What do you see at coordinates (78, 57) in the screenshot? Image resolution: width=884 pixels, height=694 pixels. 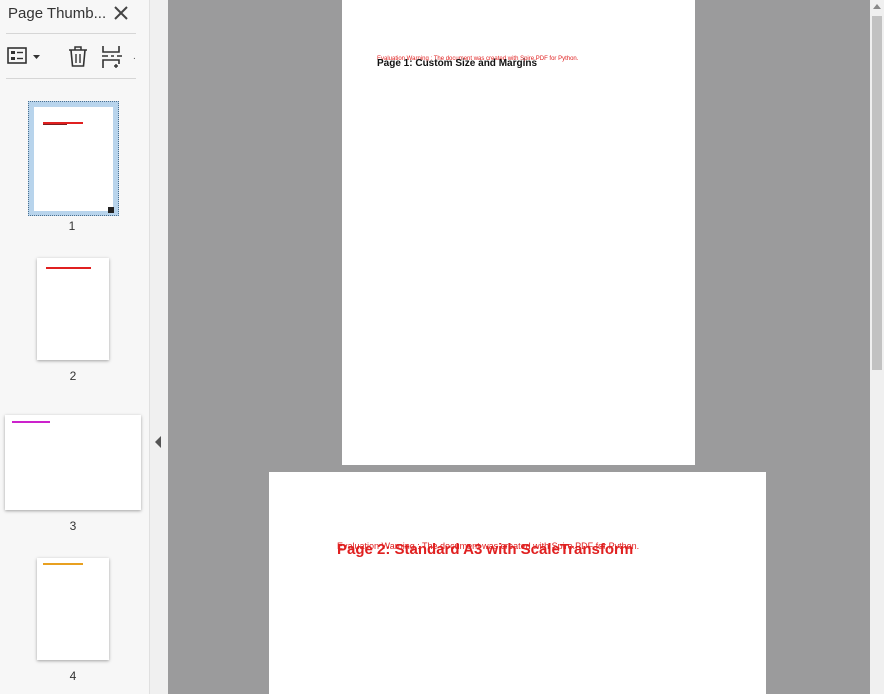 I see `trash-icon` at bounding box center [78, 57].